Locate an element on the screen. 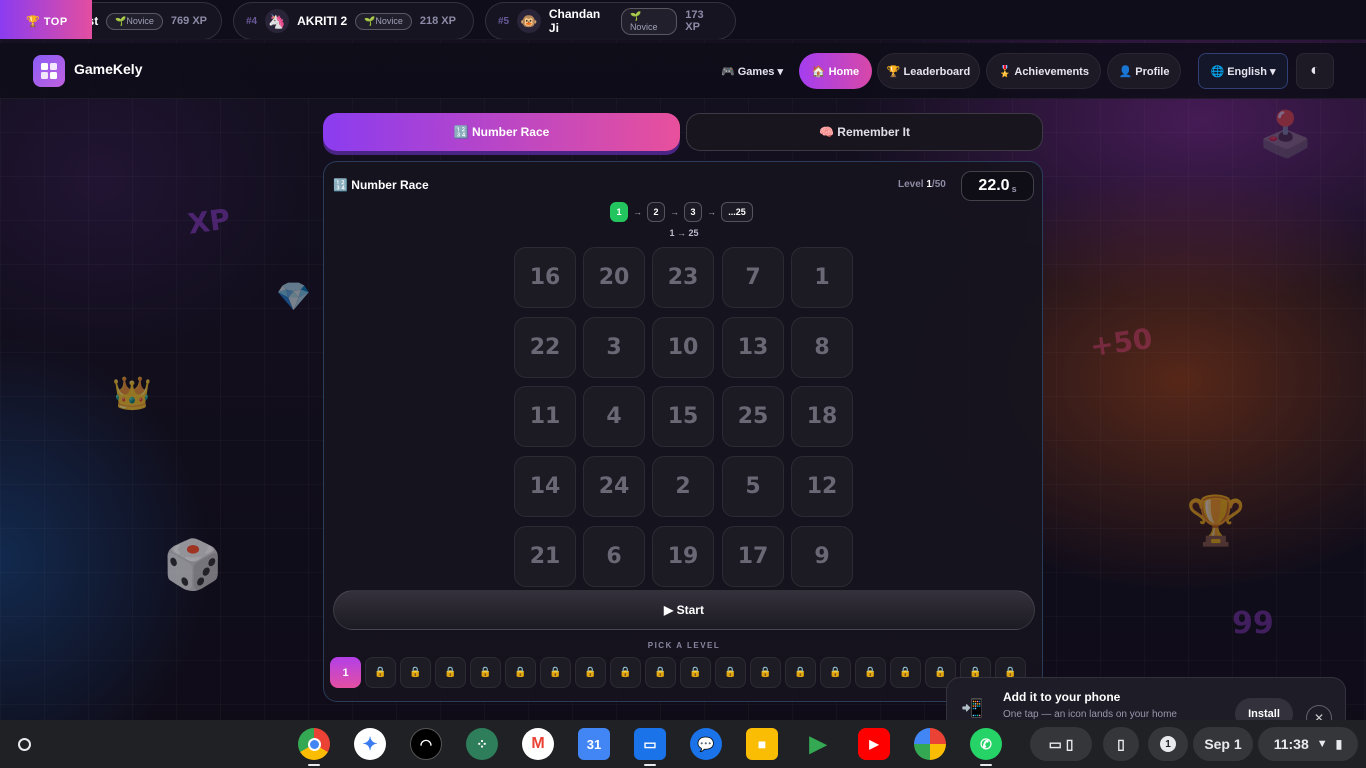  number-cell: 10 is located at coordinates (683, 347).